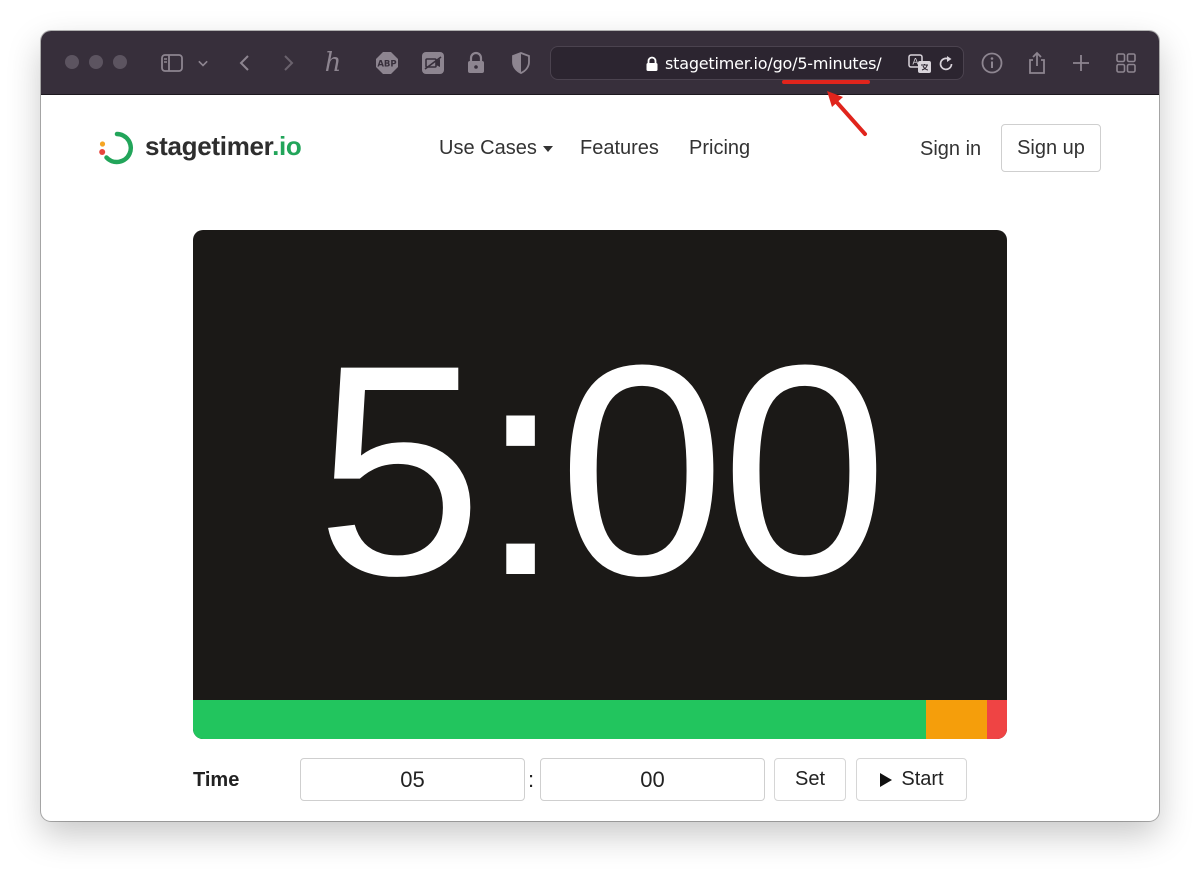  I want to click on url-text: stagetimer.io/go/5-minutes/, so click(773, 63).